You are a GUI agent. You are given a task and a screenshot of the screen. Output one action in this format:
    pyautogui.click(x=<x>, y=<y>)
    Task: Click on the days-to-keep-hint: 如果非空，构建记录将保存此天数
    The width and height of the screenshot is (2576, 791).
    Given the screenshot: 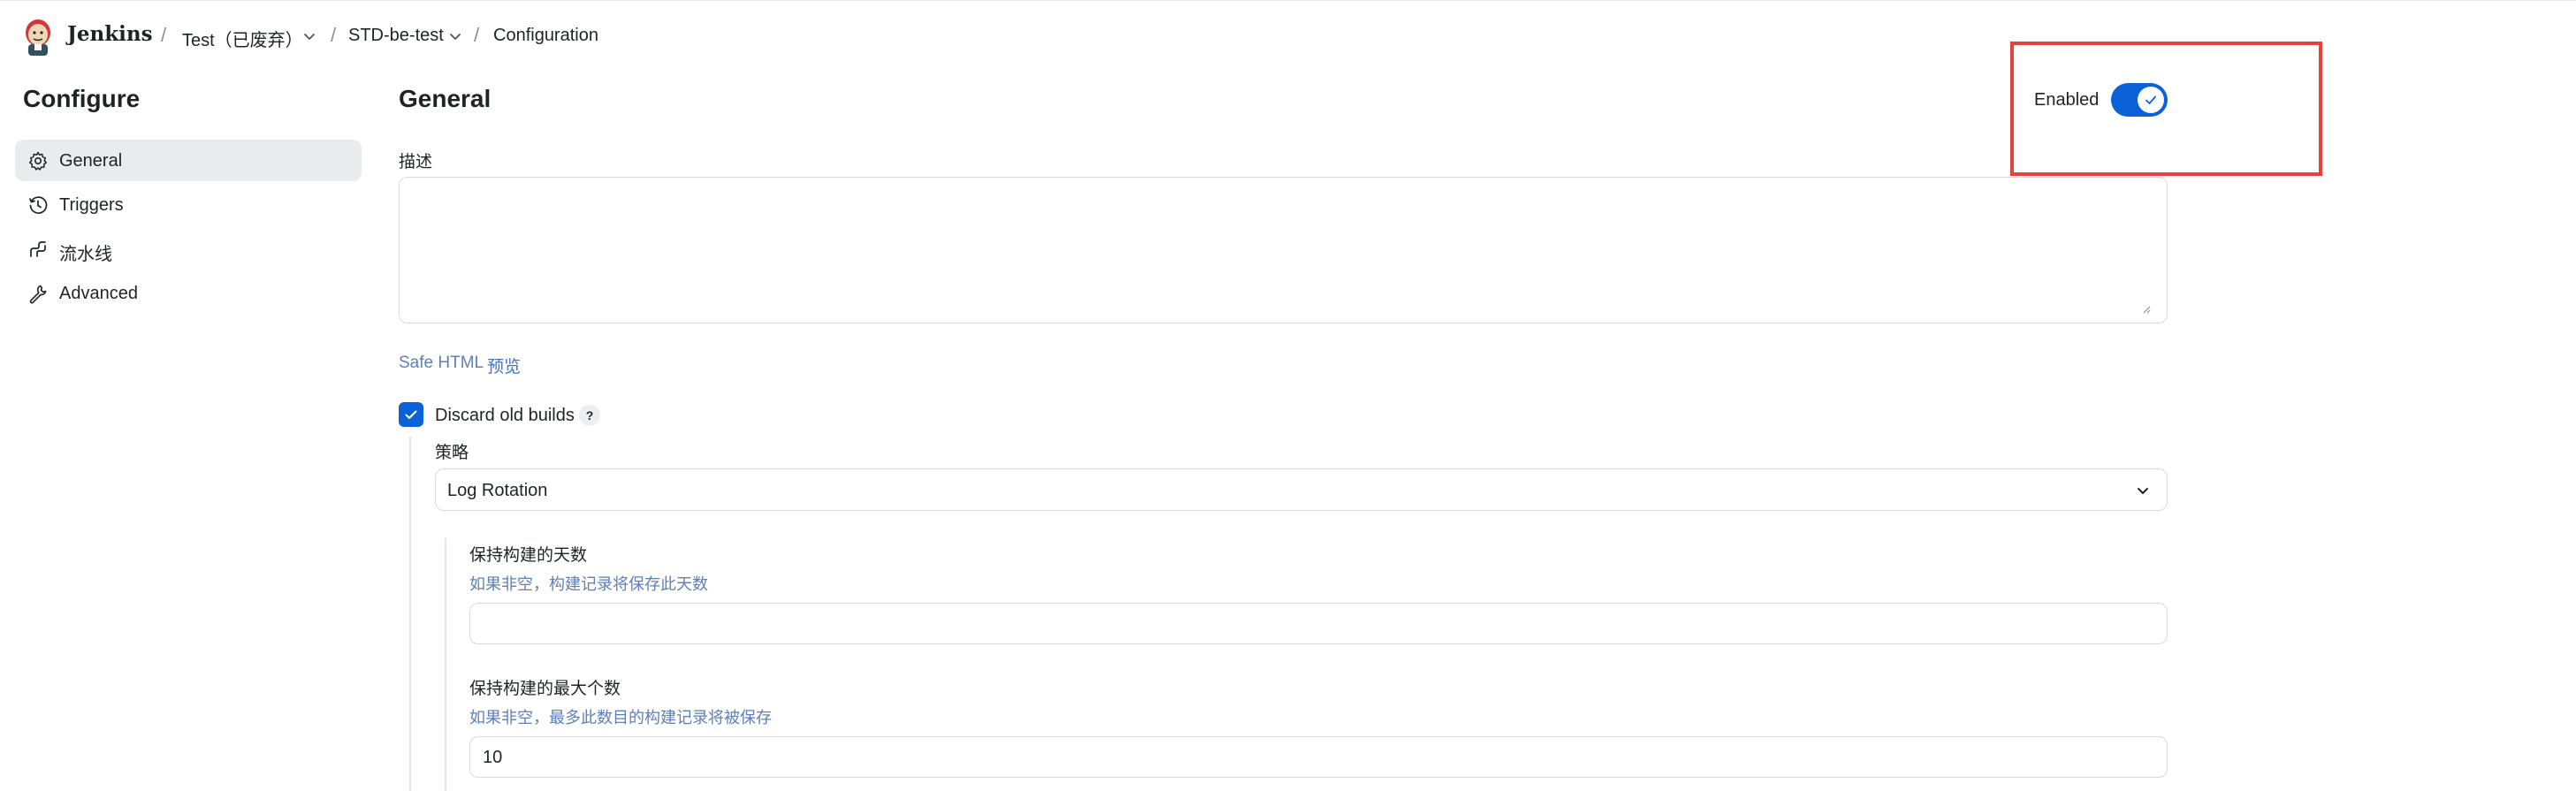 What is the action you would take?
    pyautogui.click(x=588, y=584)
    